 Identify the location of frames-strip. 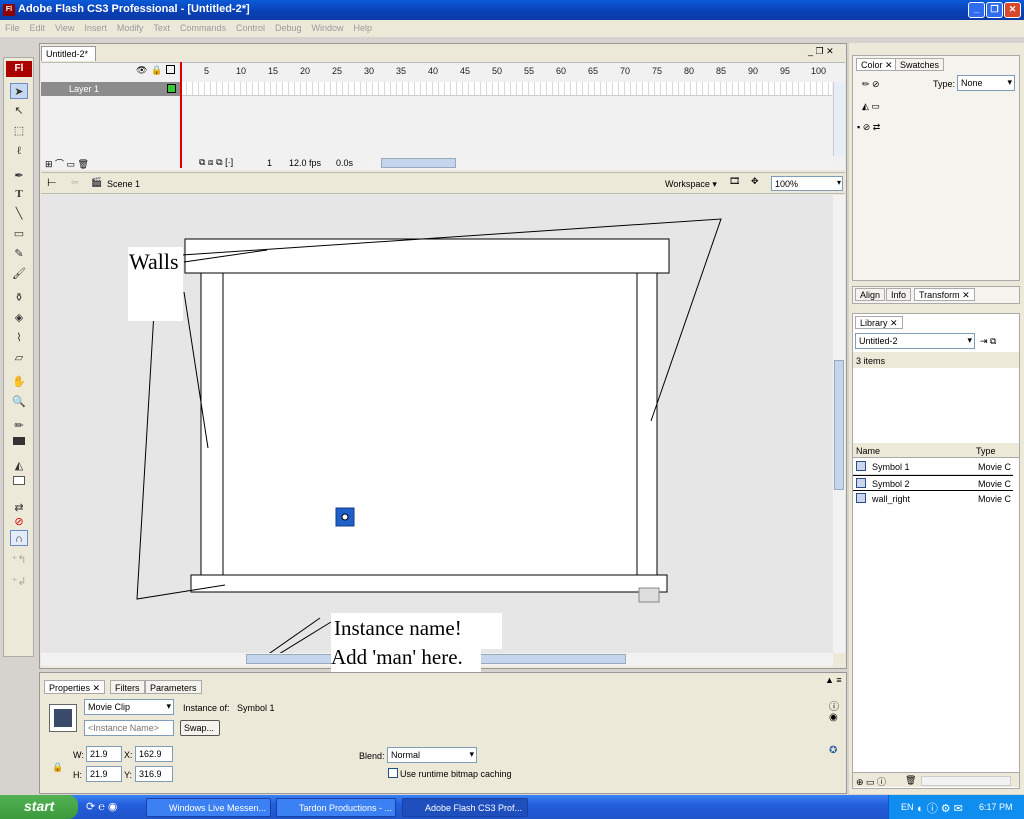
(506, 89).